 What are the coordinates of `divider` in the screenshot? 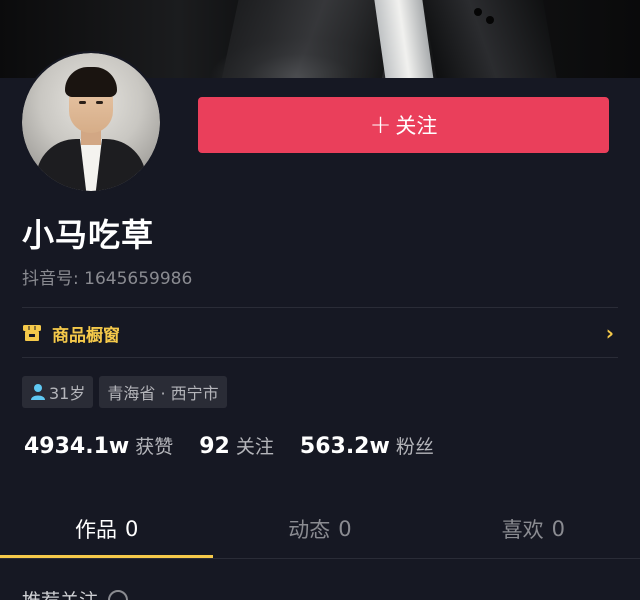 It's located at (320, 357).